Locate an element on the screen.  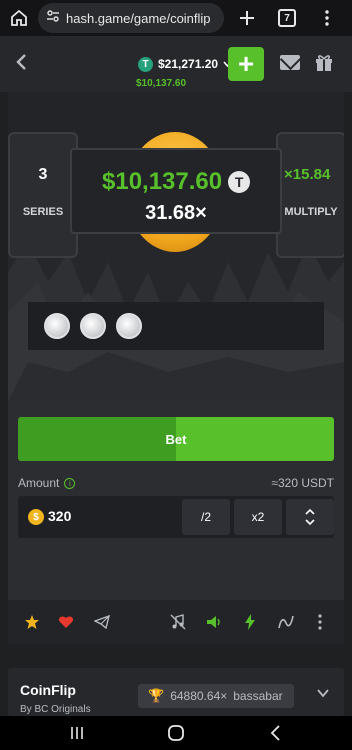
trophy-icon: 🏆 is located at coordinates (156, 695).